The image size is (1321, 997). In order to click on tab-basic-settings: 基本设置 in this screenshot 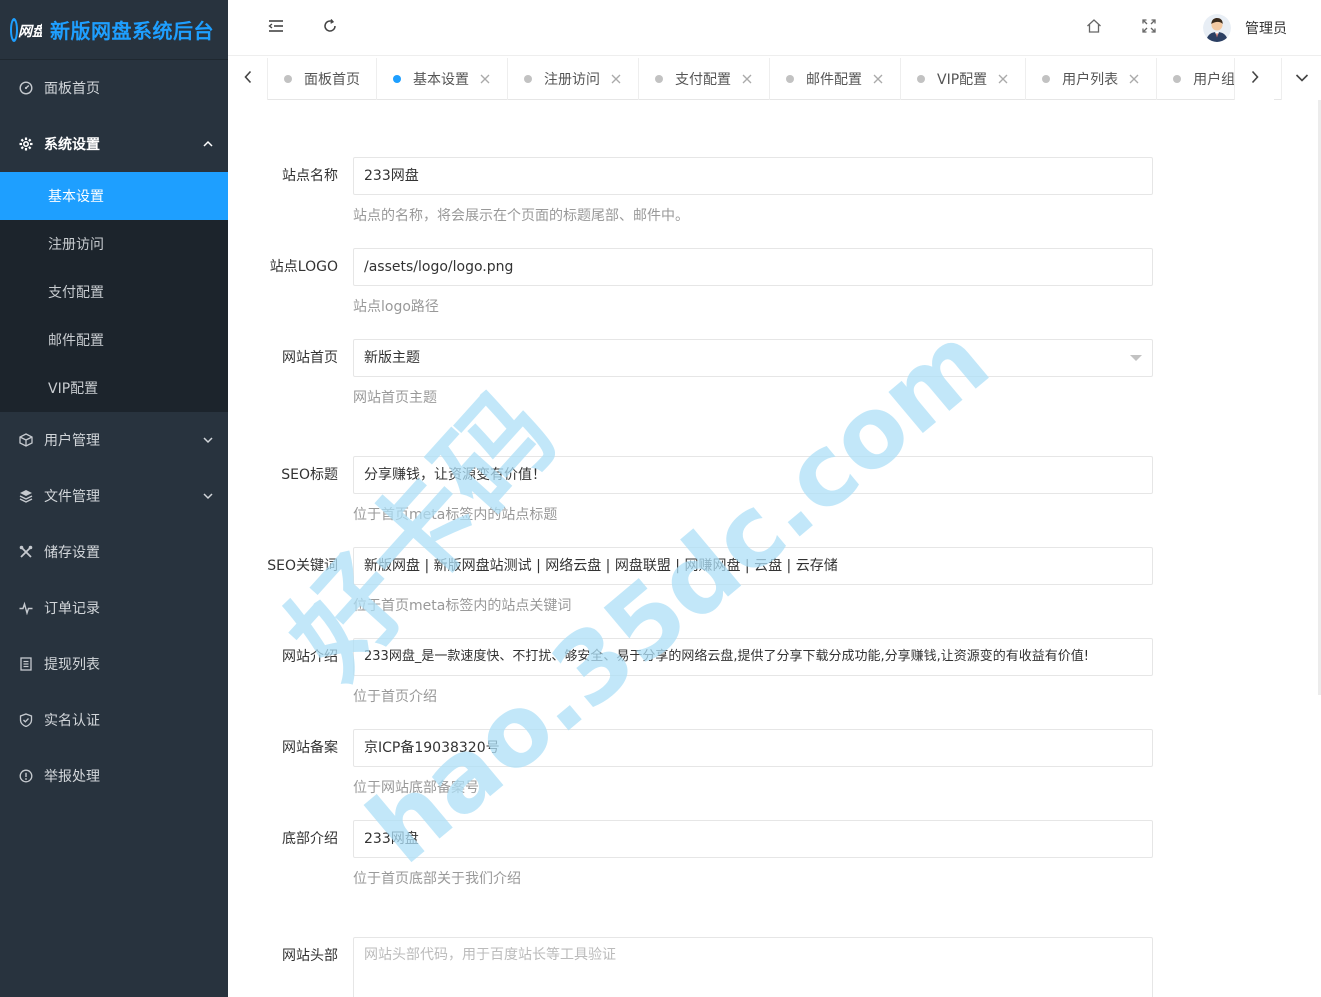, I will do `click(442, 79)`.